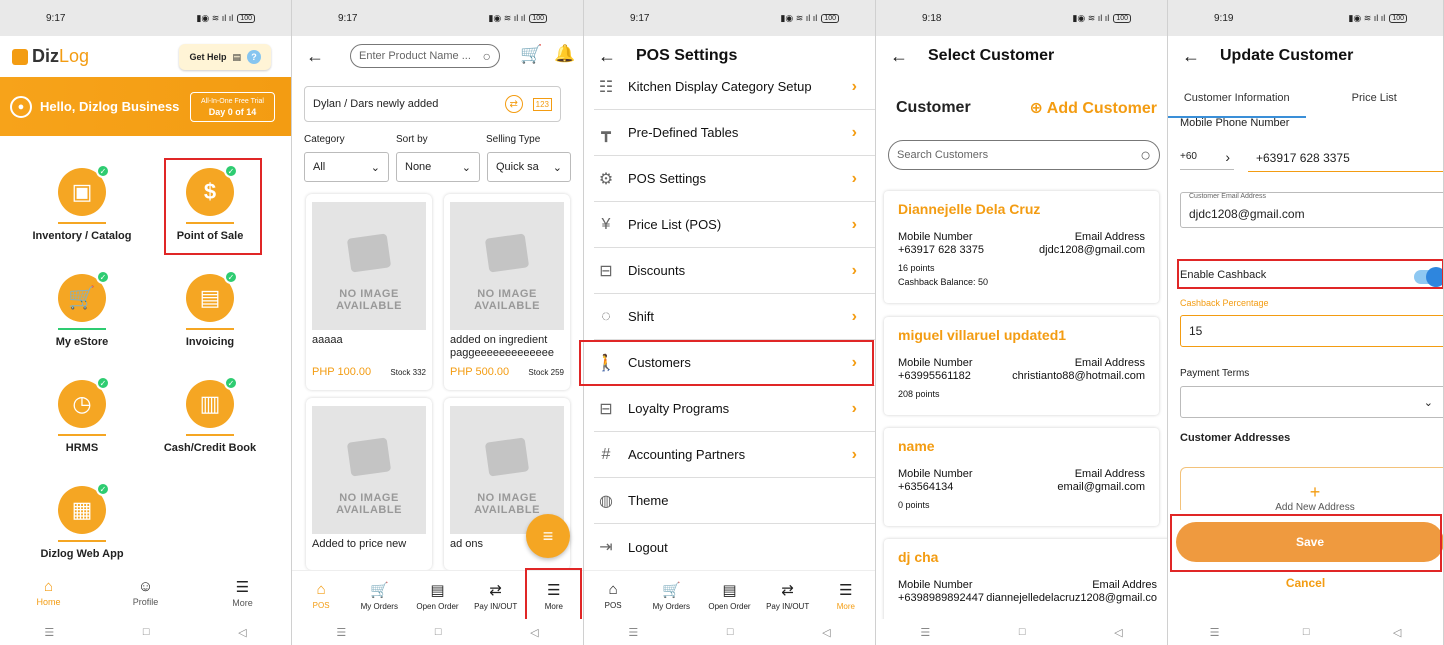 This screenshot has width=1444, height=645. I want to click on greeting-text: Hello, Dizlog Business, so click(110, 106).